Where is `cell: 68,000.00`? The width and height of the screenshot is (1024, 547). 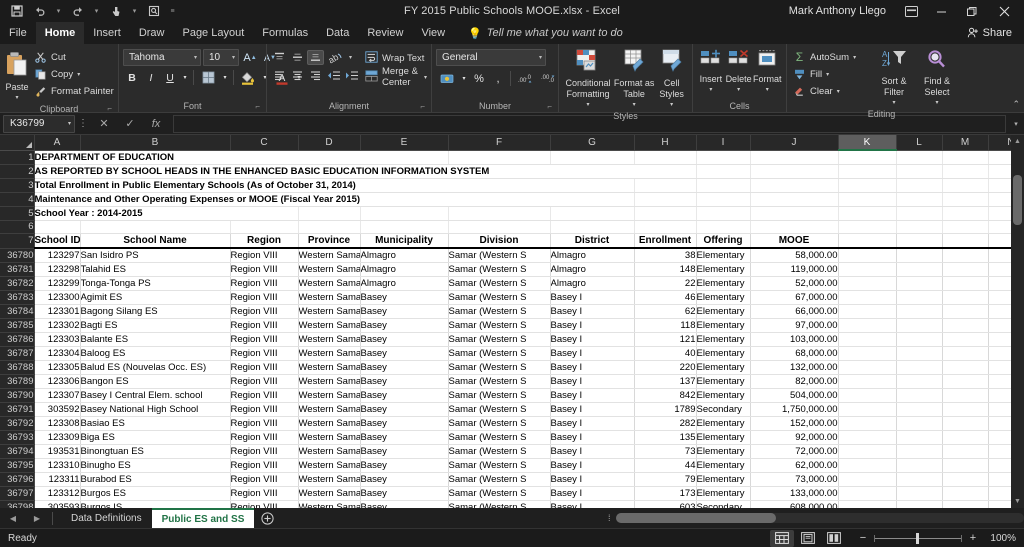 cell: 68,000.00 is located at coordinates (794, 353).